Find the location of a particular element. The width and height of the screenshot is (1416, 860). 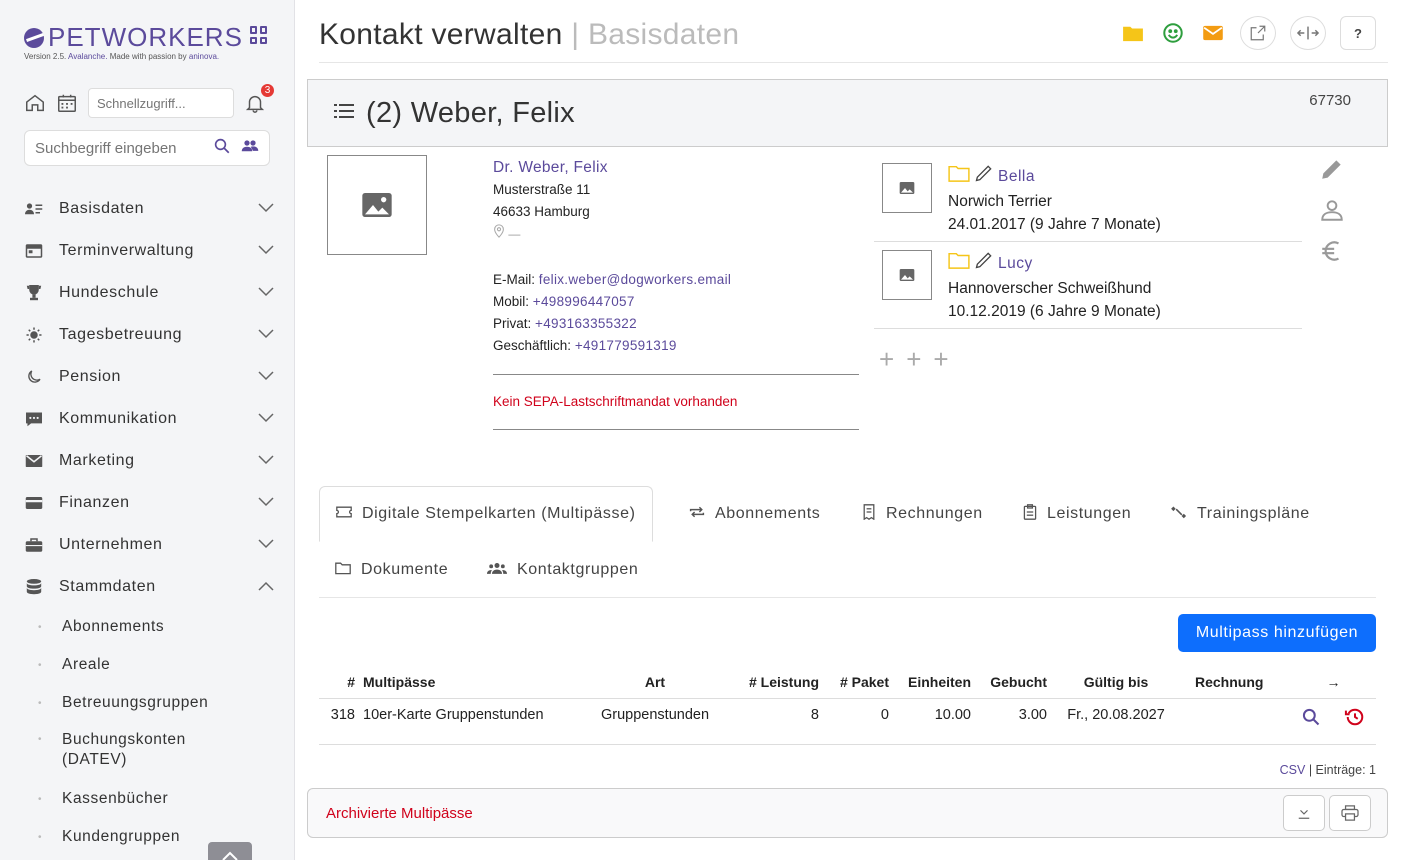

private-link: +493163355322 is located at coordinates (586, 323).